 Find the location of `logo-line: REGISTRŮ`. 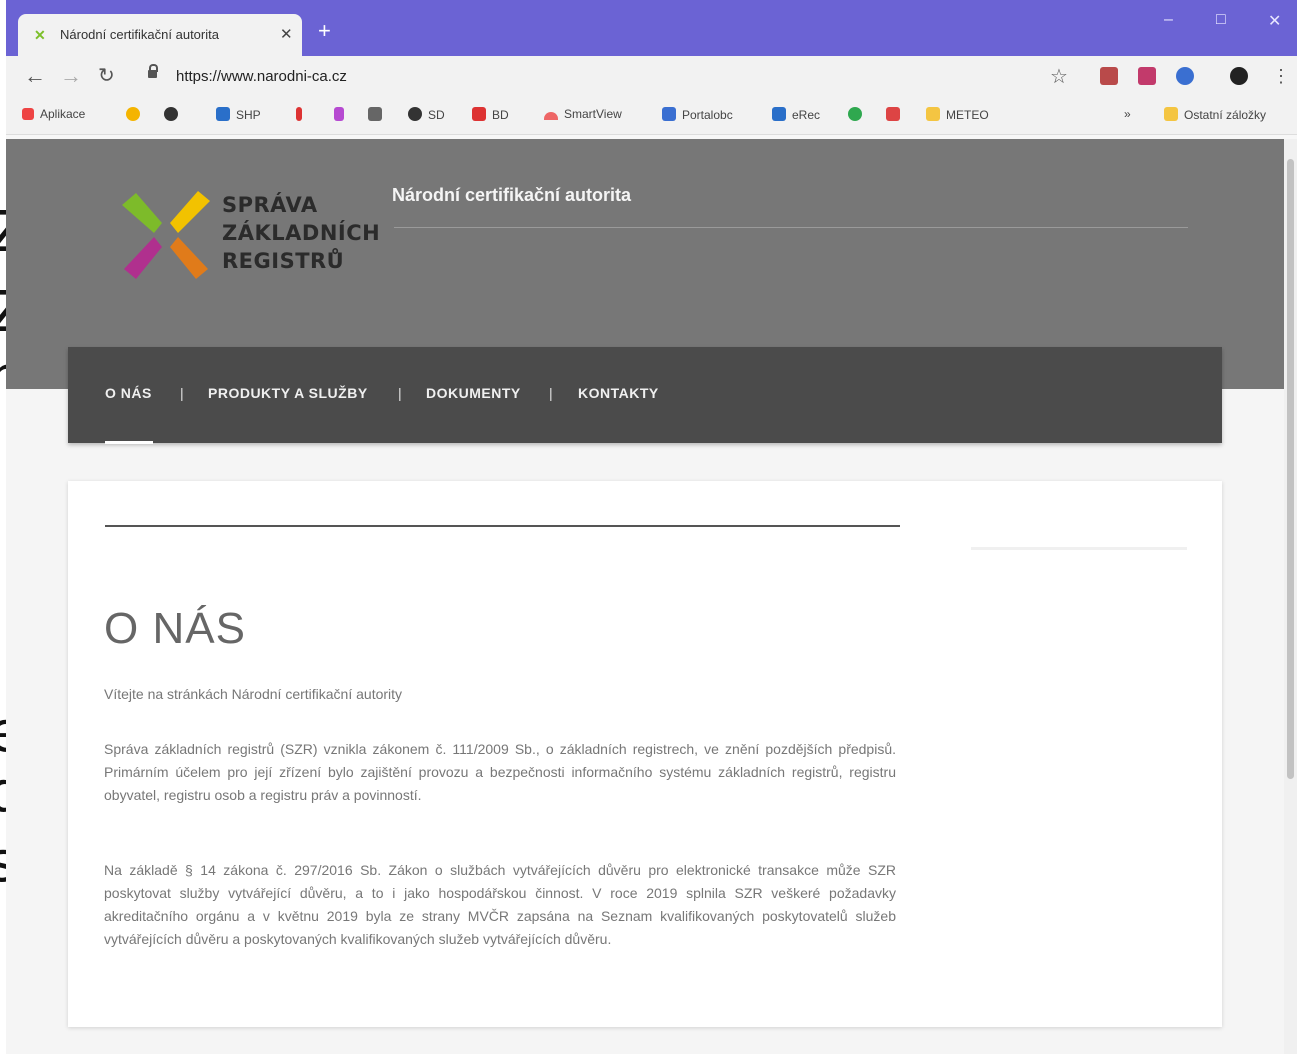

logo-line: REGISTRŮ is located at coordinates (283, 261).